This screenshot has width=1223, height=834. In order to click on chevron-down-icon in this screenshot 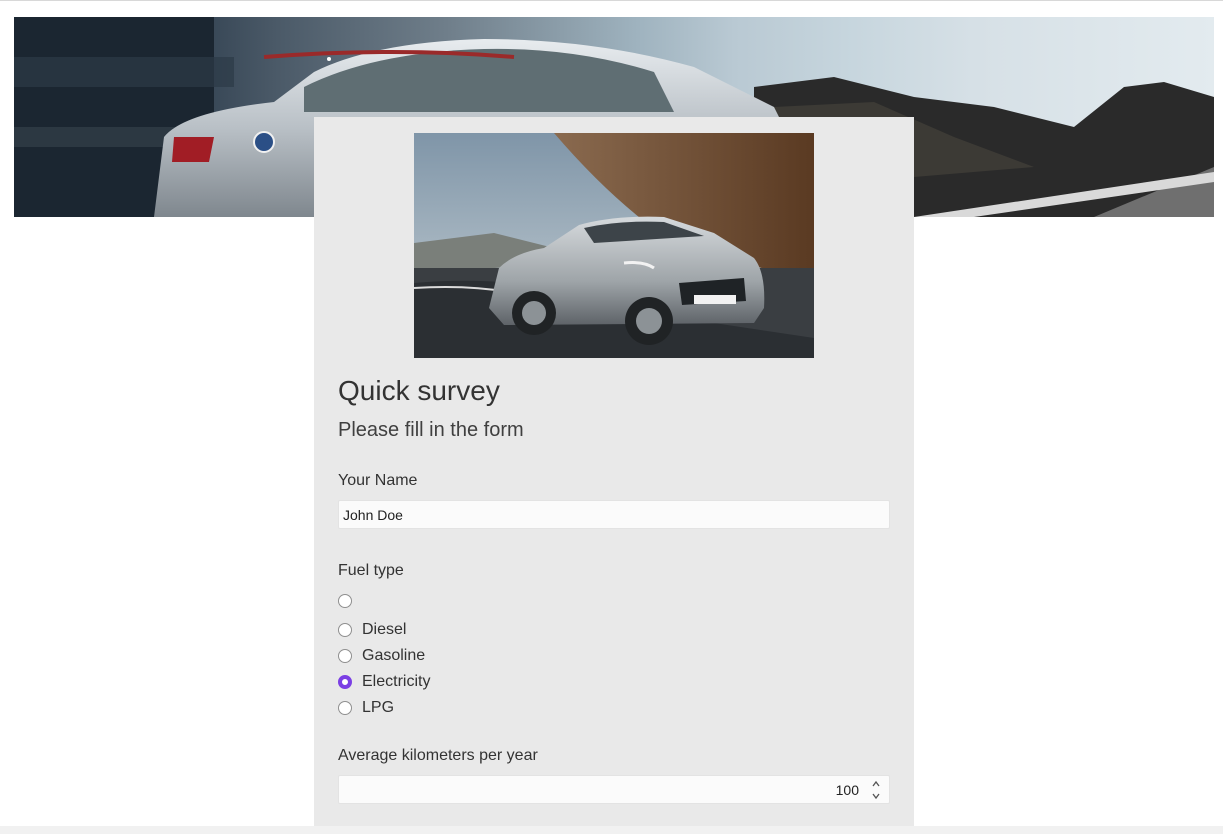, I will do `click(876, 796)`.